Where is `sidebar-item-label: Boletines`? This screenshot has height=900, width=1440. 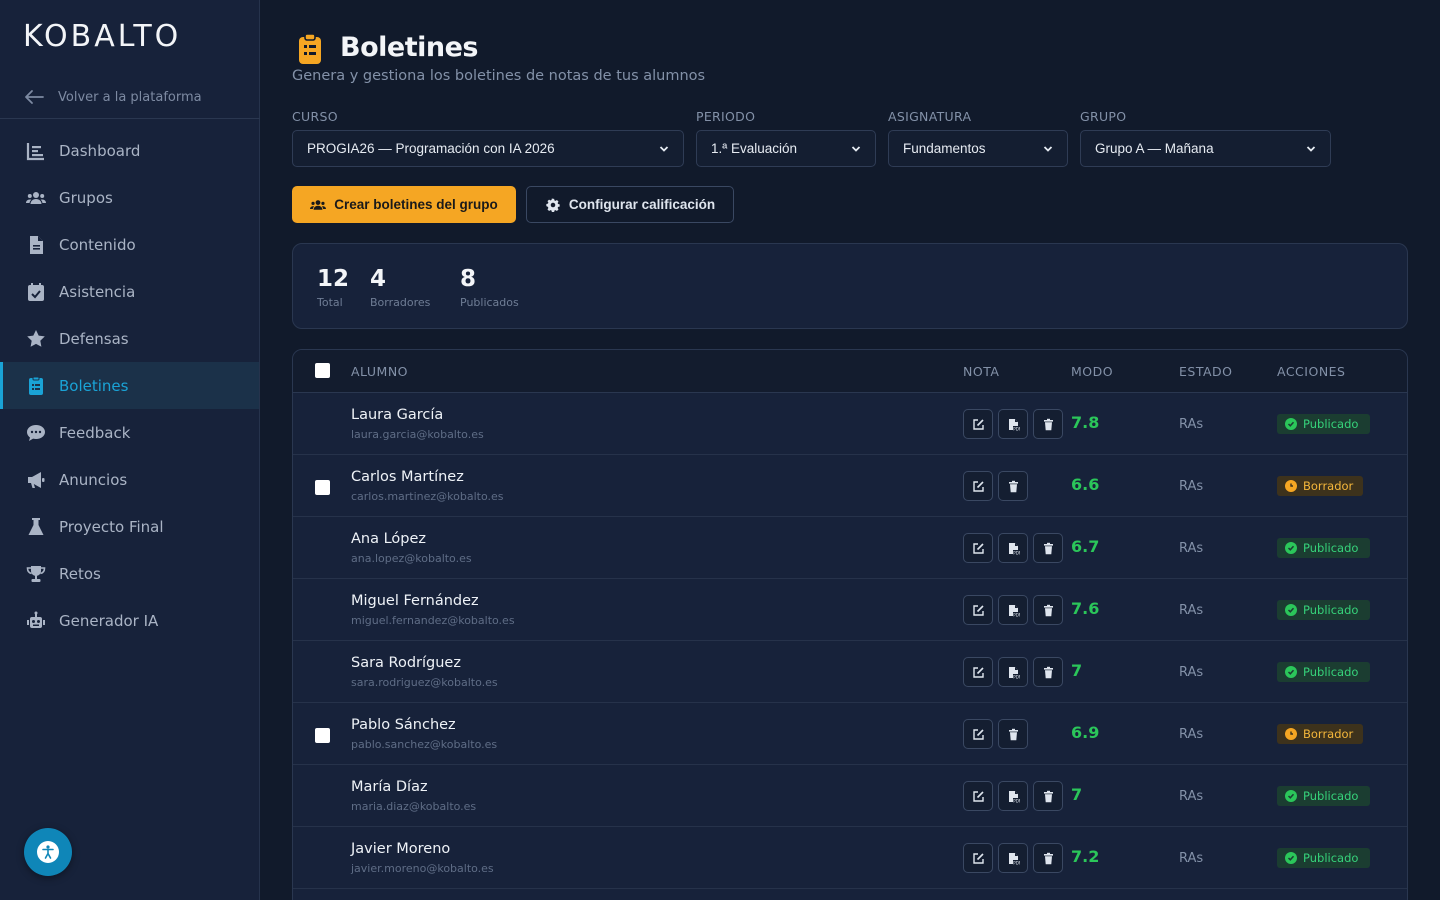
sidebar-item-label: Boletines is located at coordinates (94, 385).